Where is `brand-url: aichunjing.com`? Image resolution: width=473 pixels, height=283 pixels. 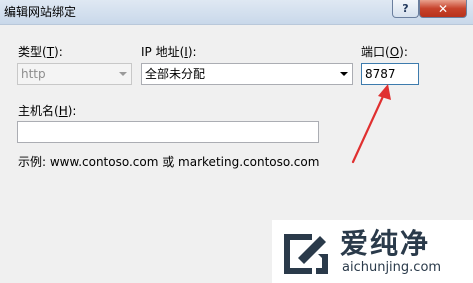
brand-url: aichunjing.com is located at coordinates (392, 267).